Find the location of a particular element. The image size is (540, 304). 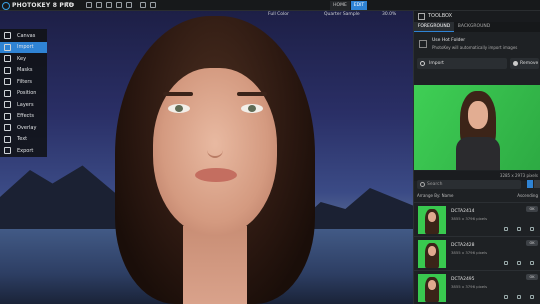

image-name: DCTA2495 is located at coordinates (463, 279).